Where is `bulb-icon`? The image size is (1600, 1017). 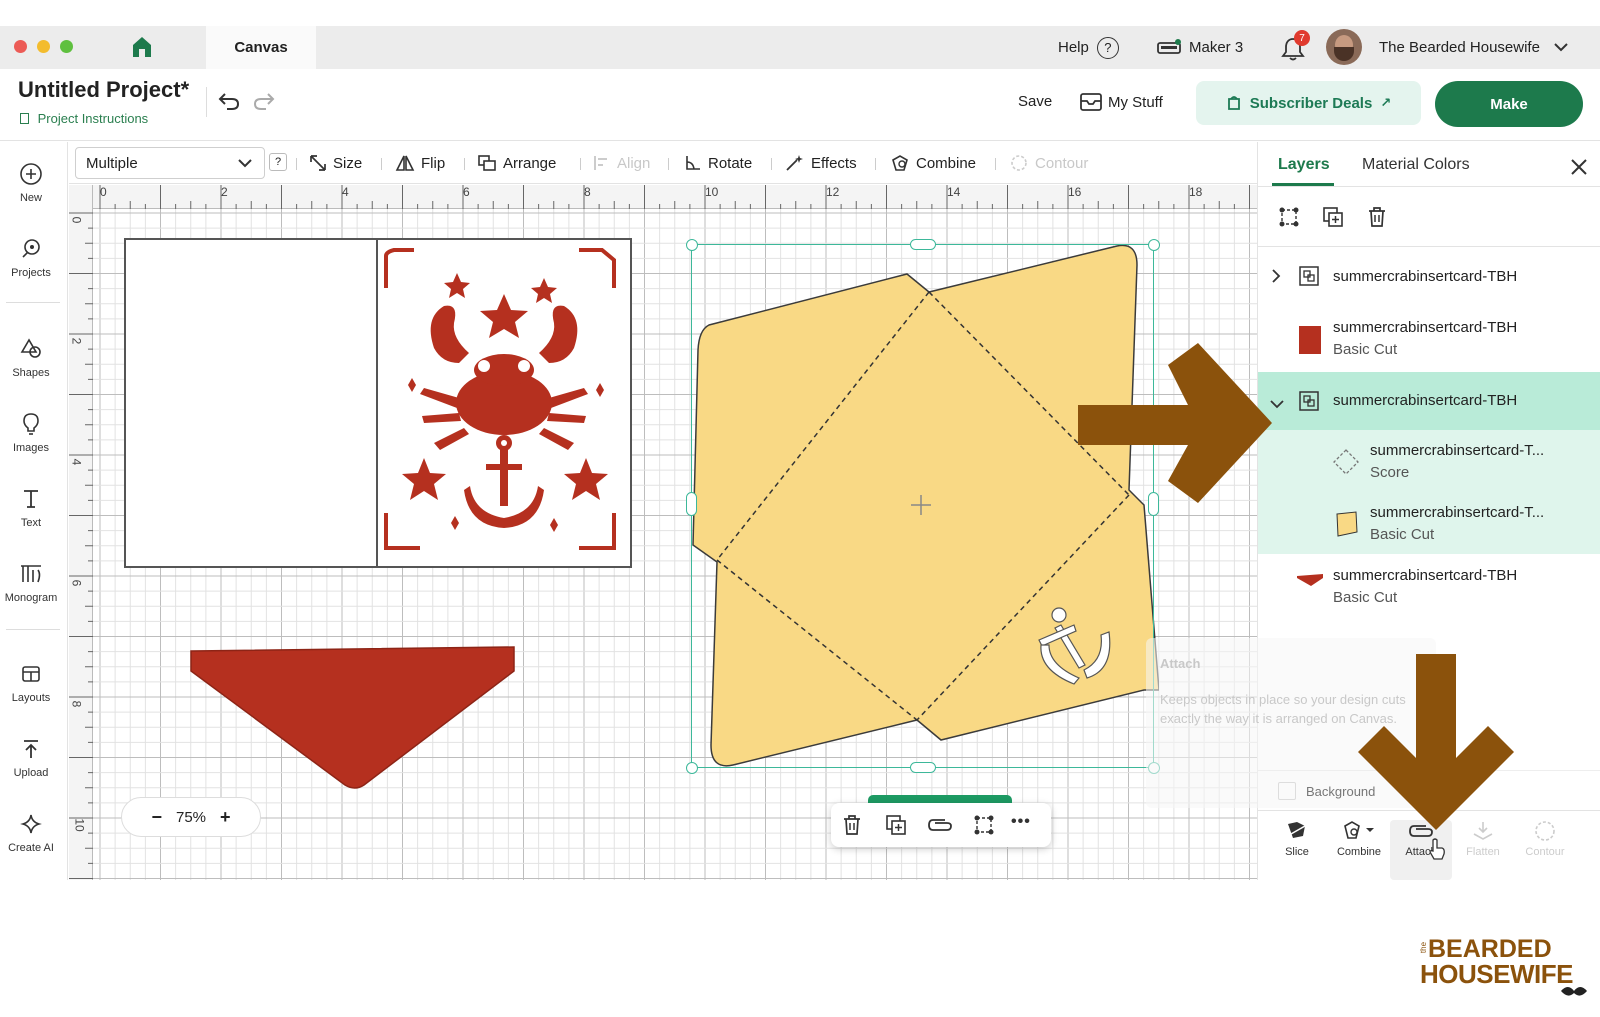
bulb-icon is located at coordinates (31, 424).